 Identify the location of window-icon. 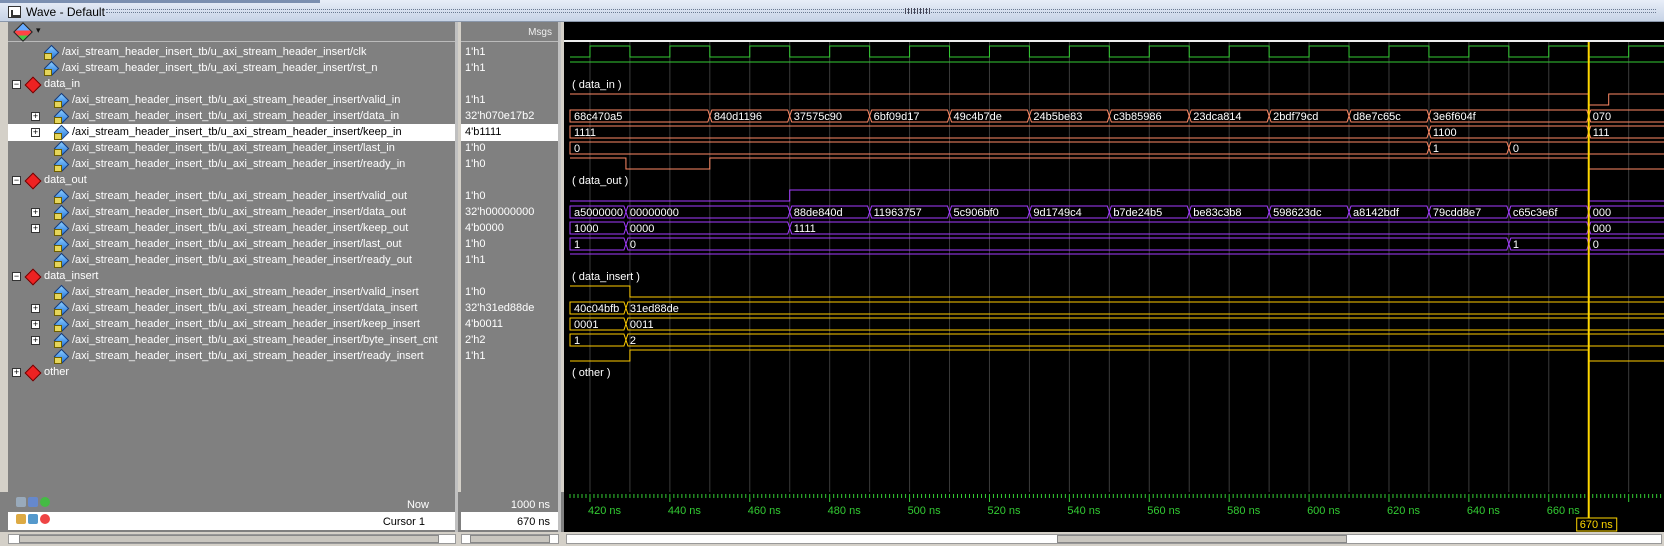
(33, 502).